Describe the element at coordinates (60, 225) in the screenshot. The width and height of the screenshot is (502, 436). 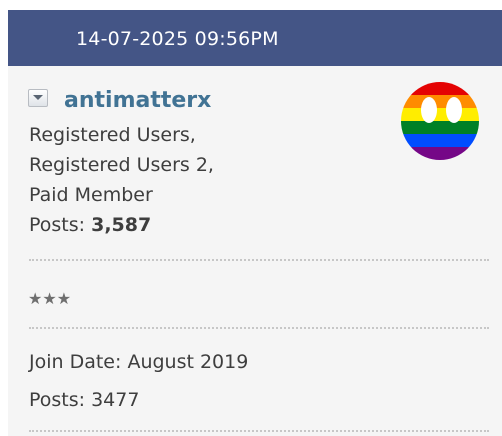
I see `posts-label: Posts:` at that location.